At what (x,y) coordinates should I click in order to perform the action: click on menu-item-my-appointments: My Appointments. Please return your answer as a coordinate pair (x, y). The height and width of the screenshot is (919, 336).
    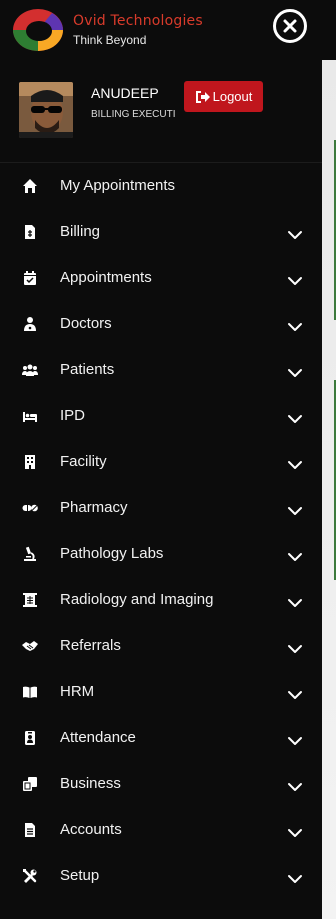
    Looking at the image, I should click on (161, 186).